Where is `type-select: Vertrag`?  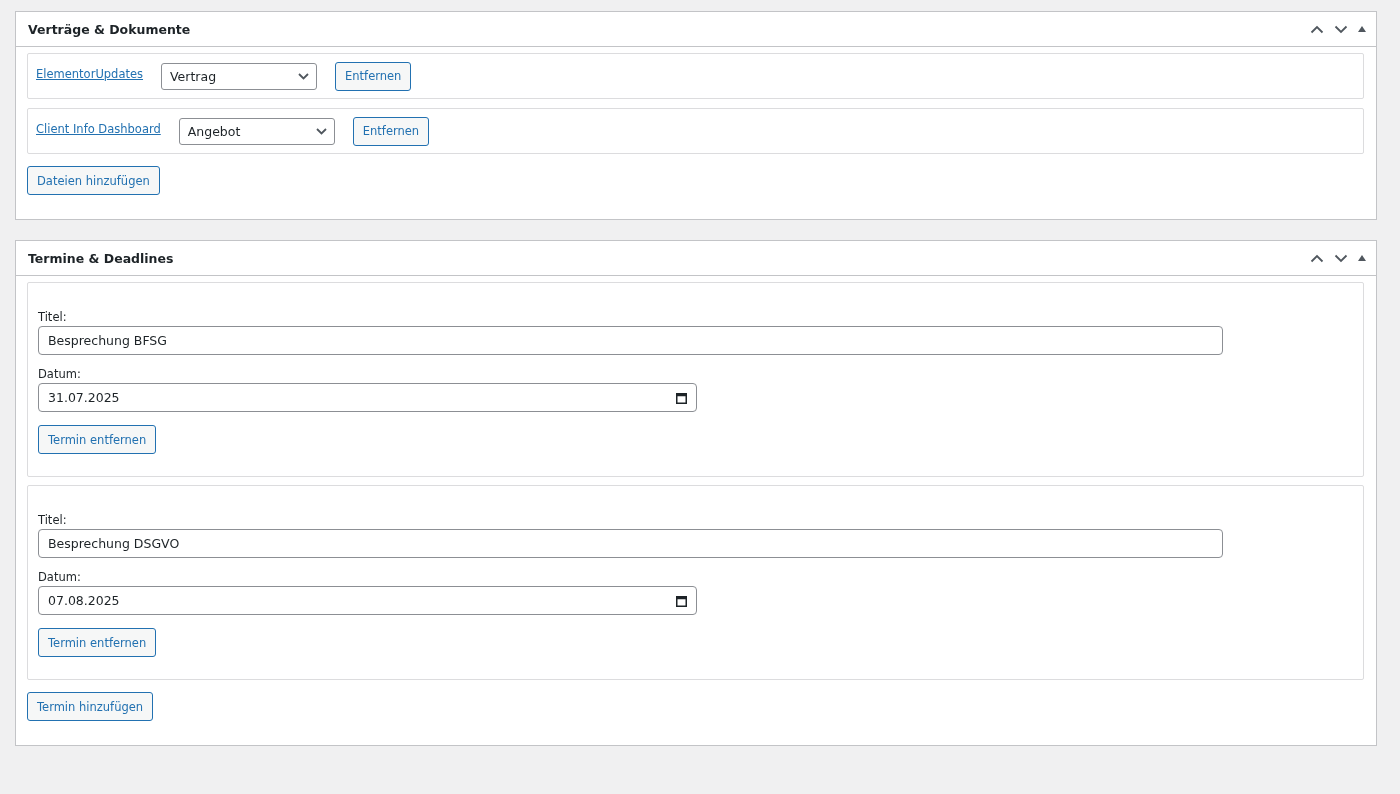
type-select: Vertrag is located at coordinates (239, 76).